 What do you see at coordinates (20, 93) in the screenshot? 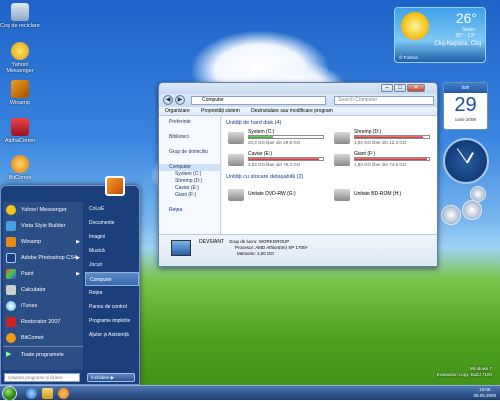
I see `desktop-icon-winamp: Winamp` at bounding box center [20, 93].